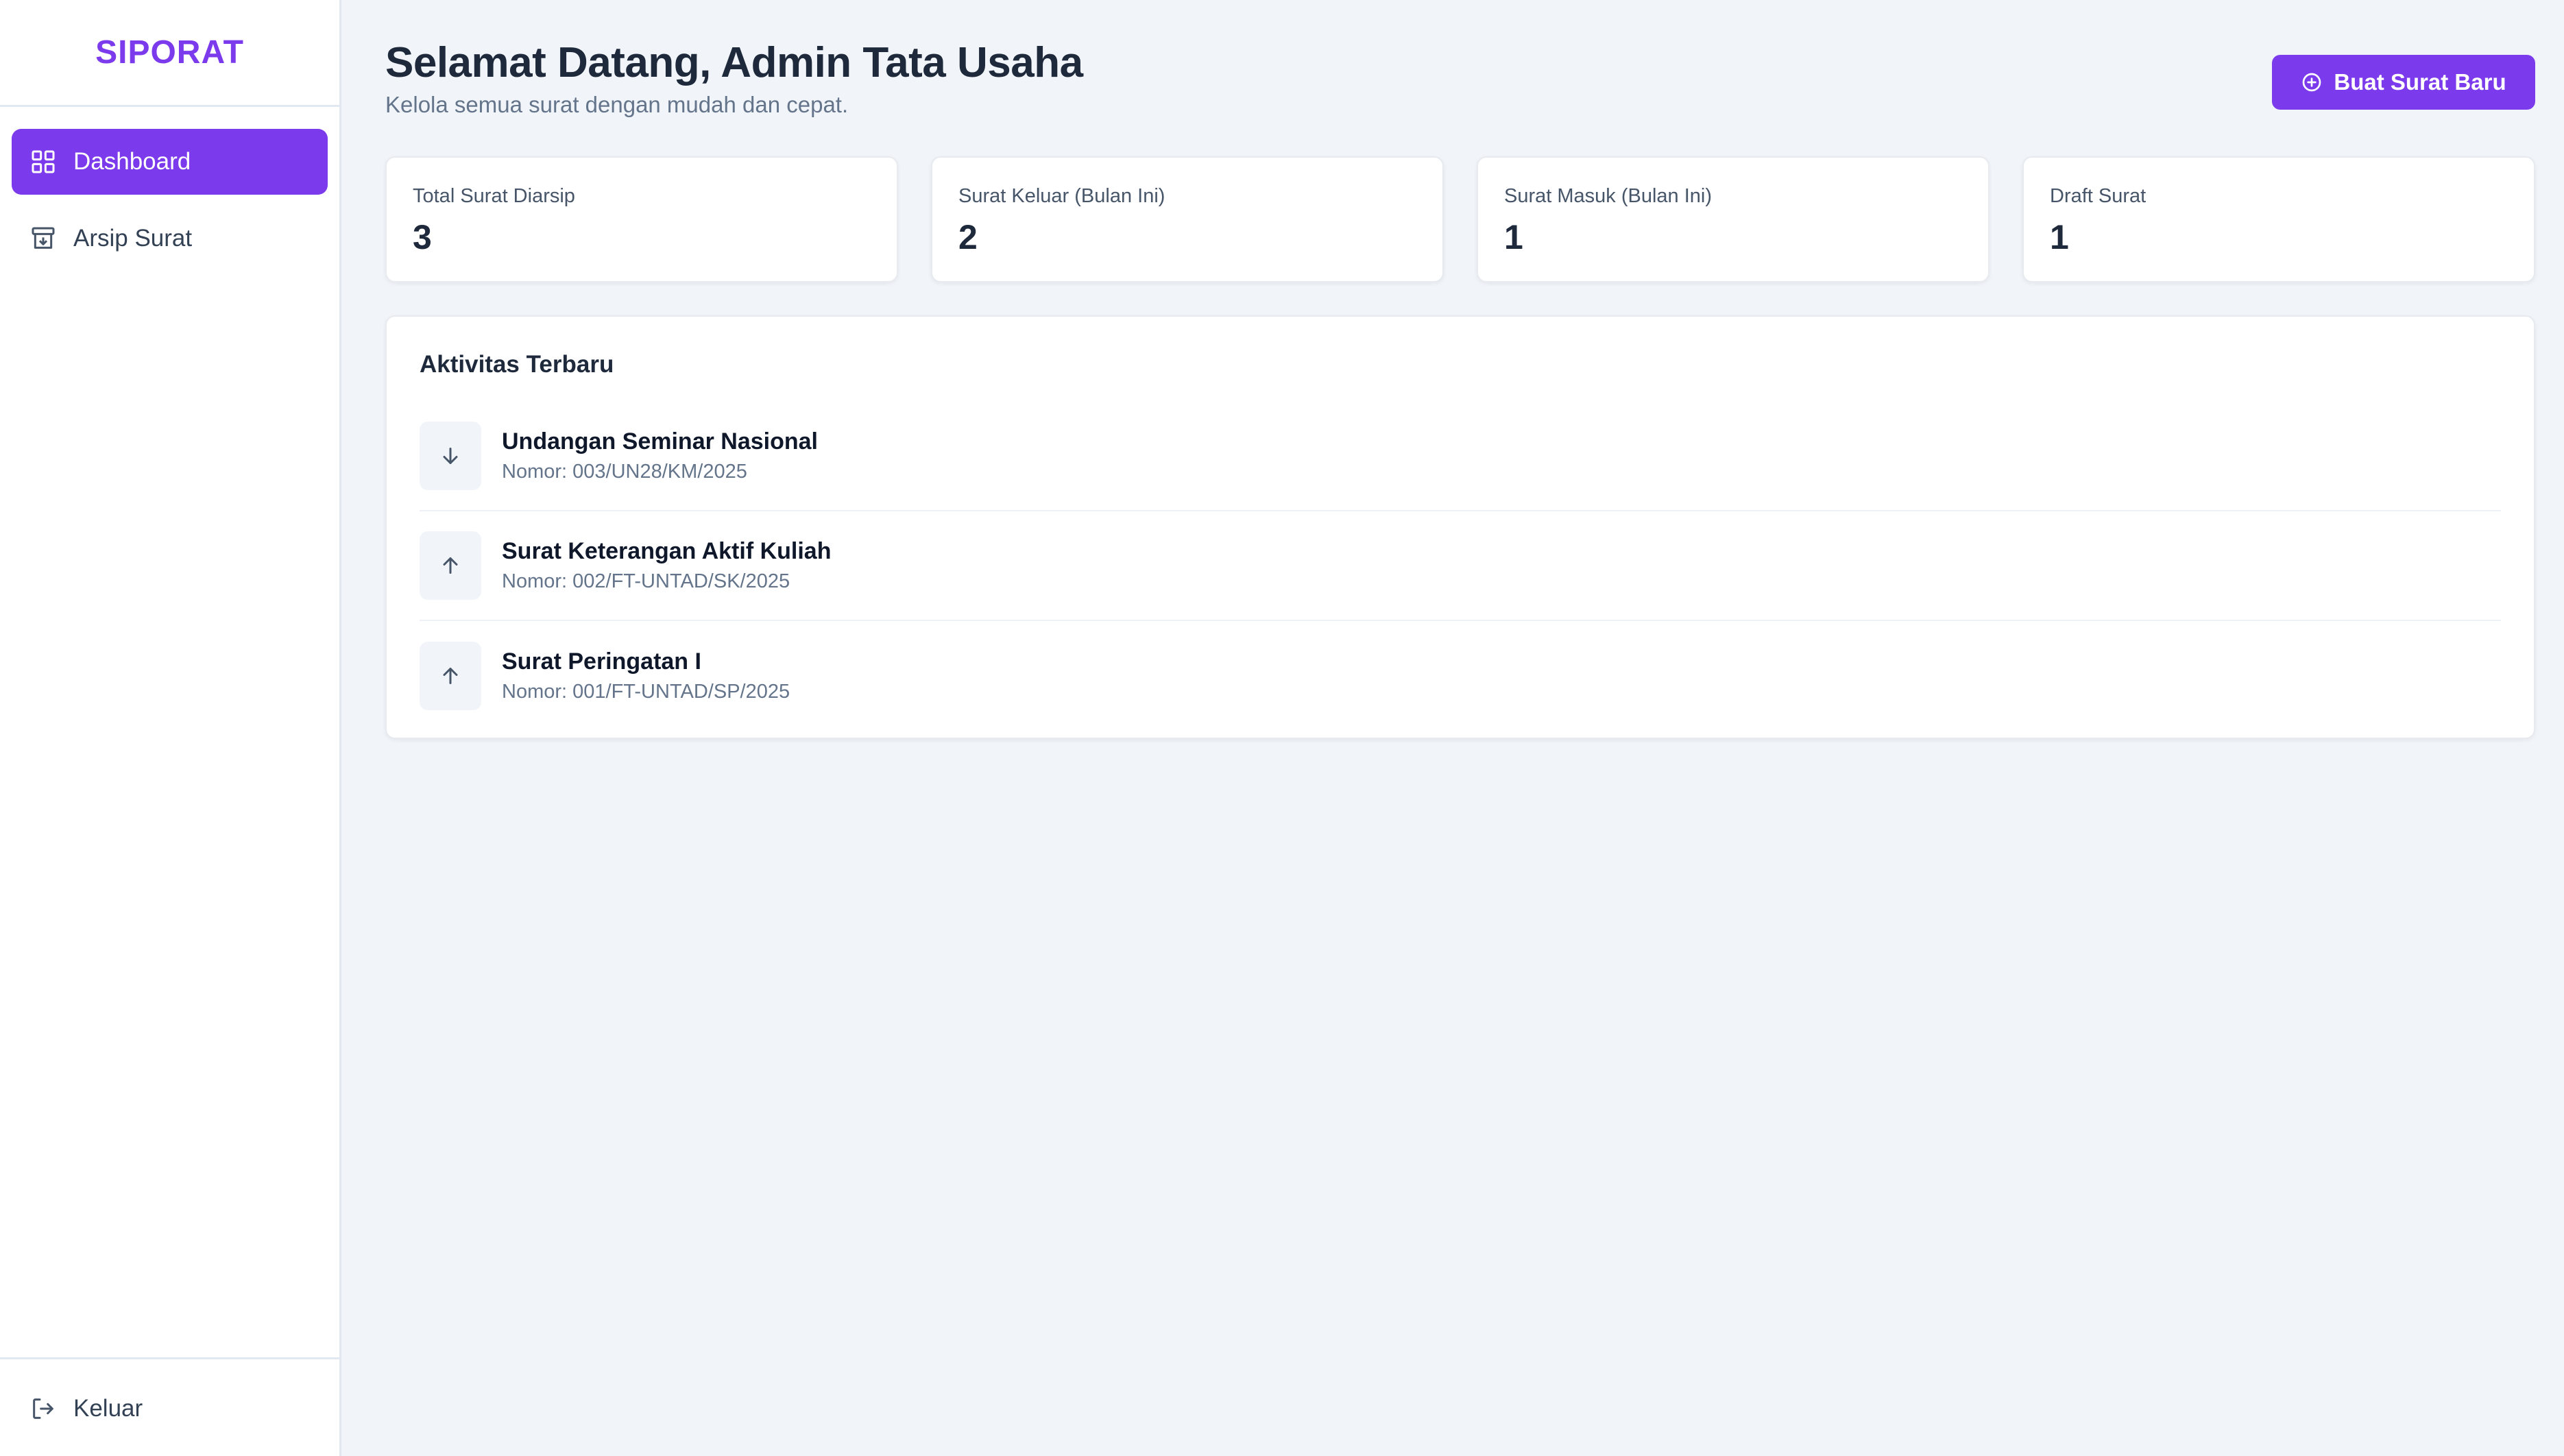  What do you see at coordinates (646, 581) in the screenshot?
I see `activity-number: Nomor: 002/FT-UNTAD/SK/2025` at bounding box center [646, 581].